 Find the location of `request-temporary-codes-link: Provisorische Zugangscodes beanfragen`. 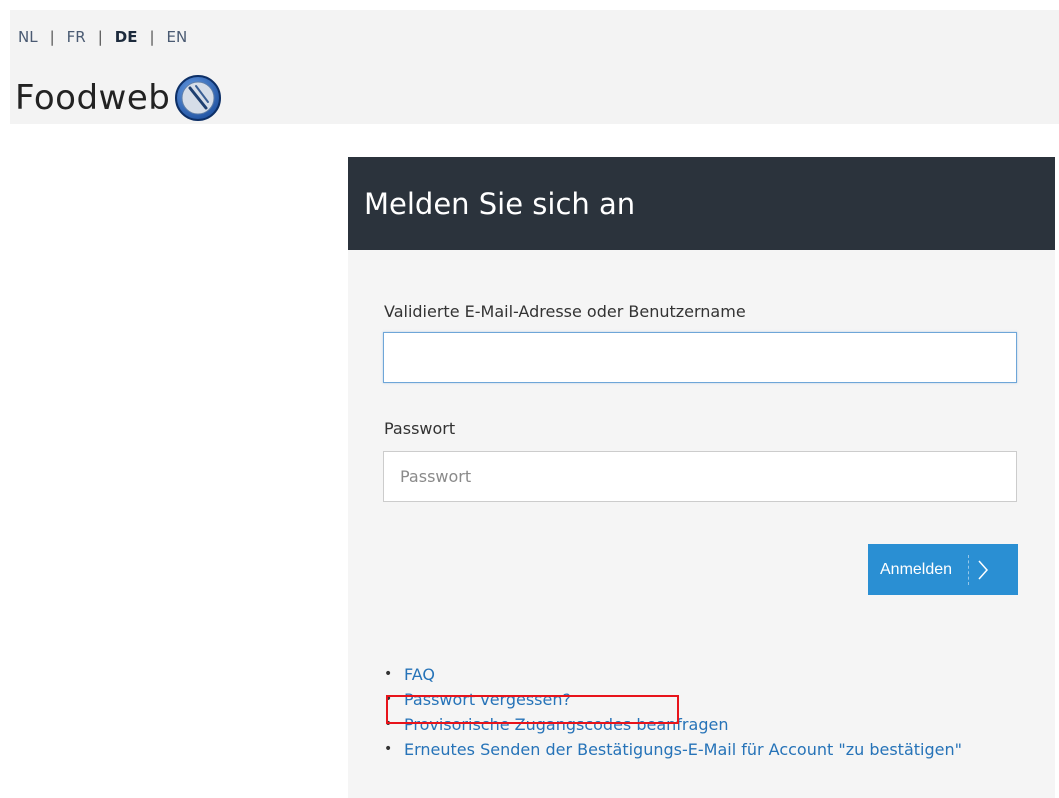

request-temporary-codes-link: Provisorische Zugangscodes beanfragen is located at coordinates (566, 724).